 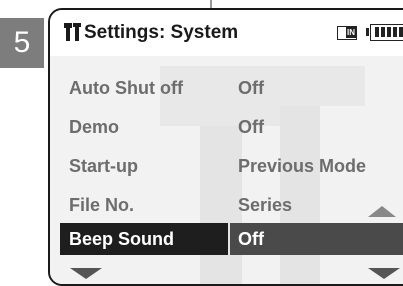 What do you see at coordinates (351, 32) in the screenshot?
I see `memory-mode-label: IN` at bounding box center [351, 32].